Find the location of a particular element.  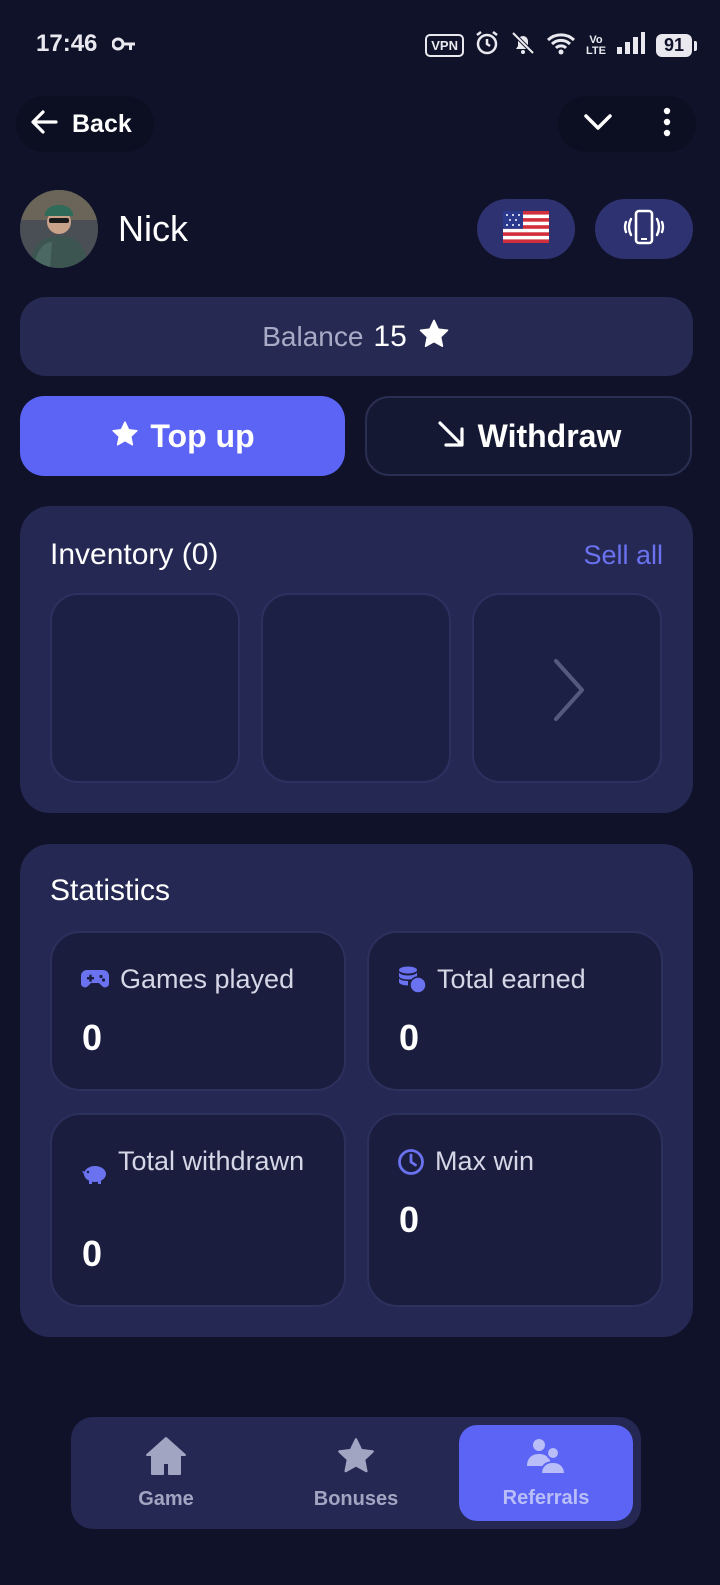

nav-item-referrals: Referrals is located at coordinates (546, 1473).